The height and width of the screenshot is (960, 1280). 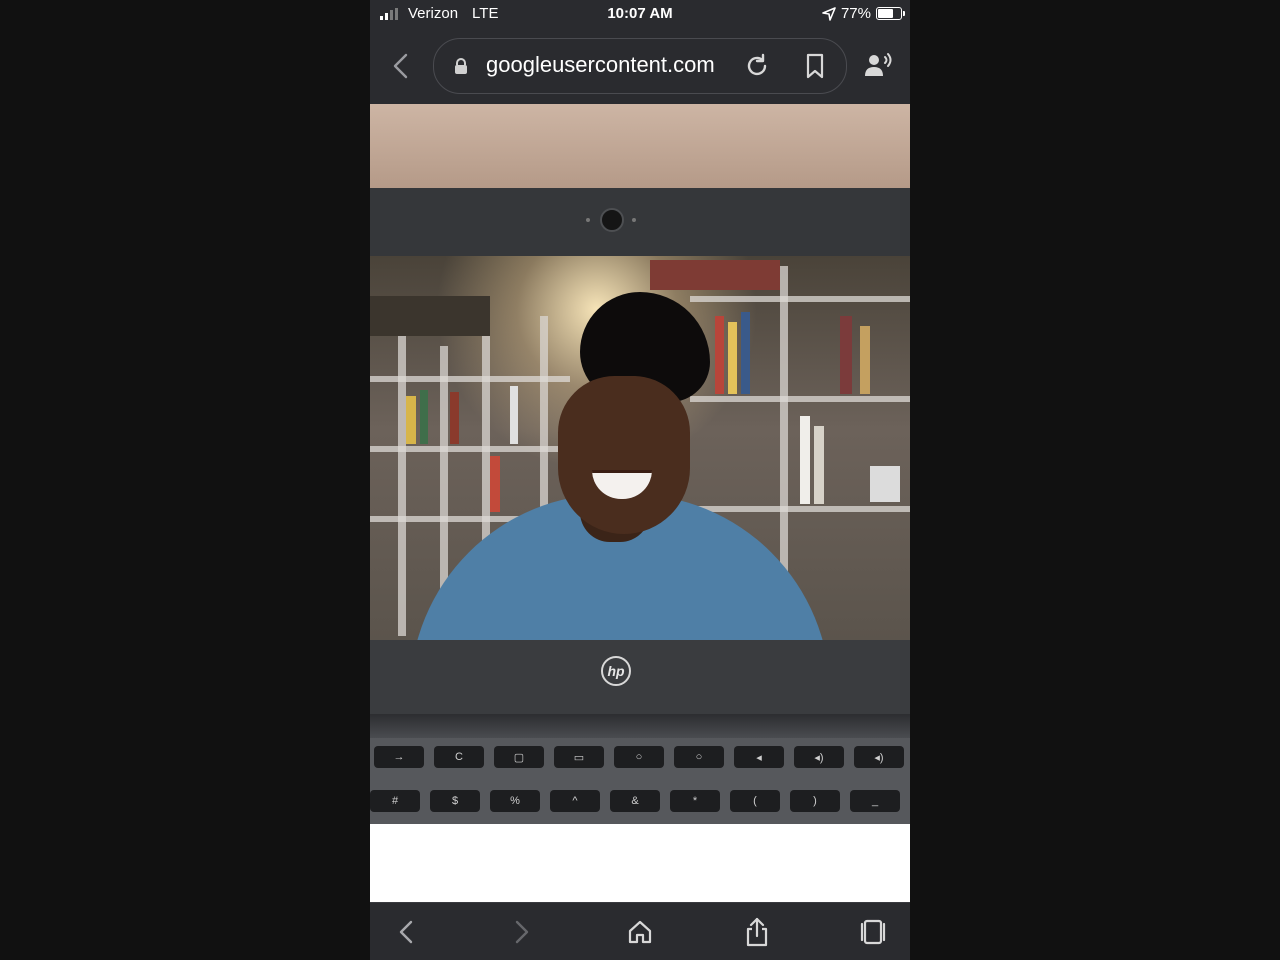 What do you see at coordinates (878, 64) in the screenshot?
I see `listen-icon` at bounding box center [878, 64].